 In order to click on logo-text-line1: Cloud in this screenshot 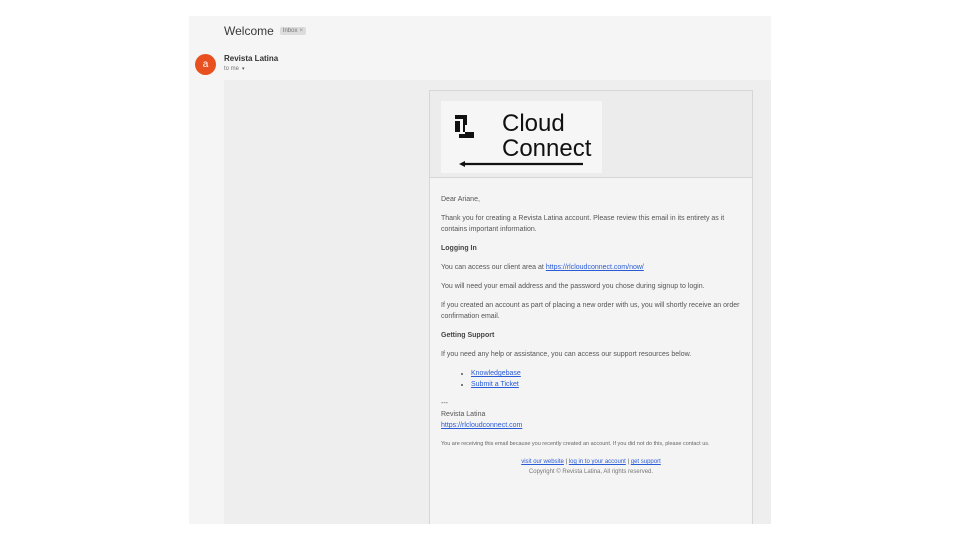, I will do `click(533, 123)`.